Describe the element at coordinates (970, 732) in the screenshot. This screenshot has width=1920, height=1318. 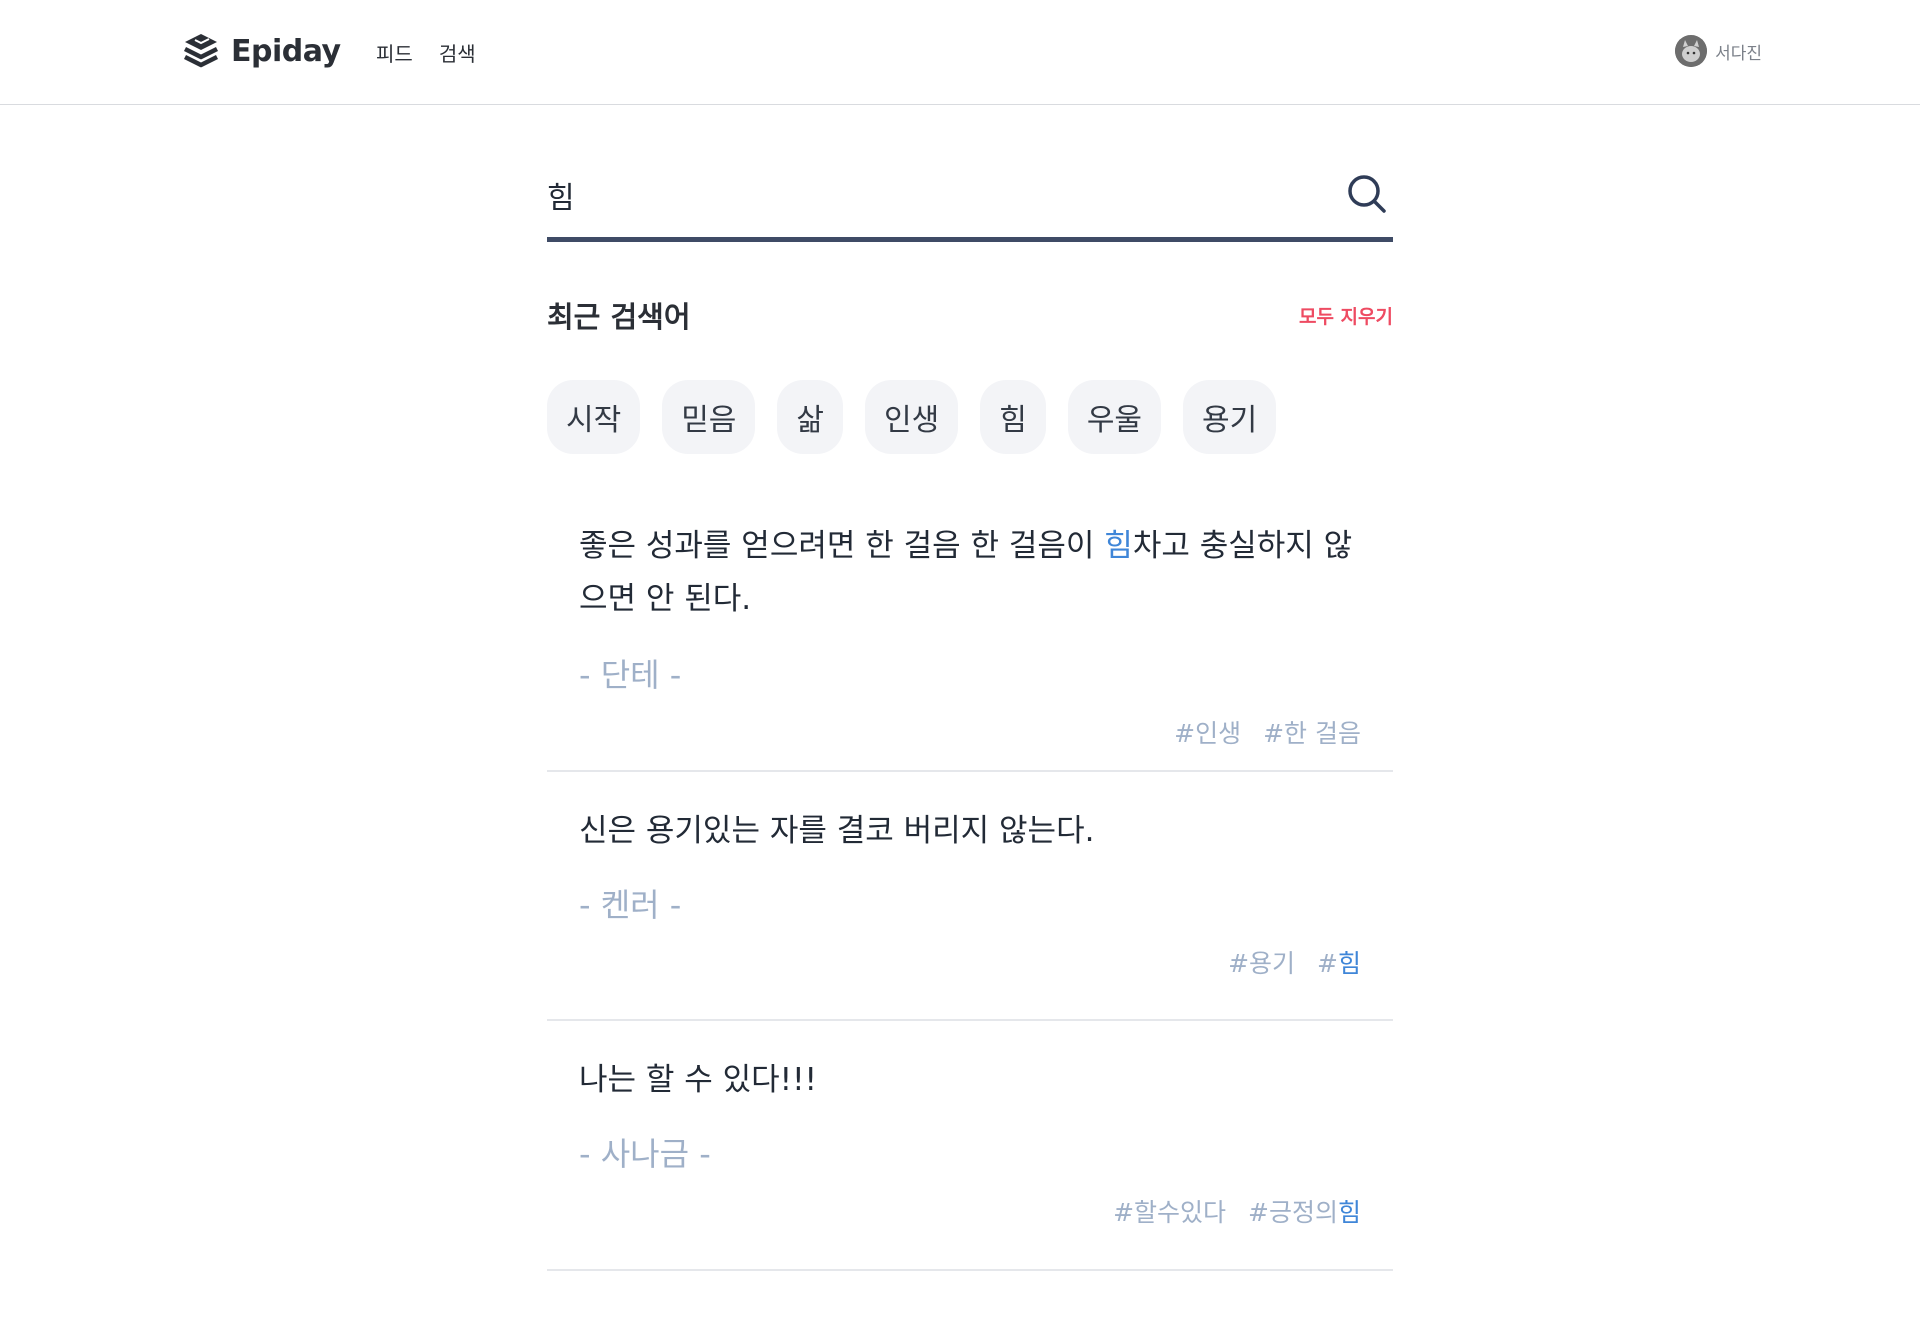
I see `quote-tags: #인생 #한 걸음` at that location.